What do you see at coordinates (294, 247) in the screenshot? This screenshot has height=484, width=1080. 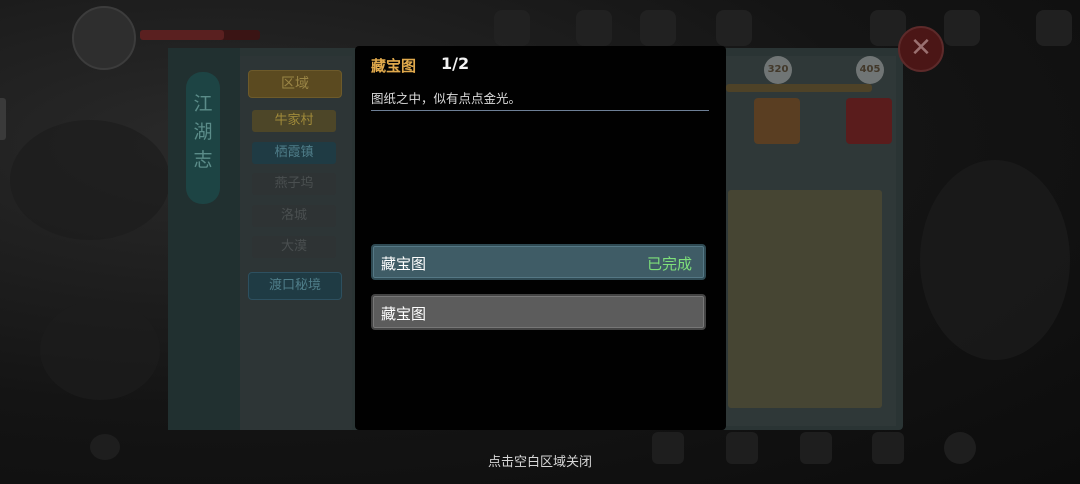 I see `region-item: 大漠` at bounding box center [294, 247].